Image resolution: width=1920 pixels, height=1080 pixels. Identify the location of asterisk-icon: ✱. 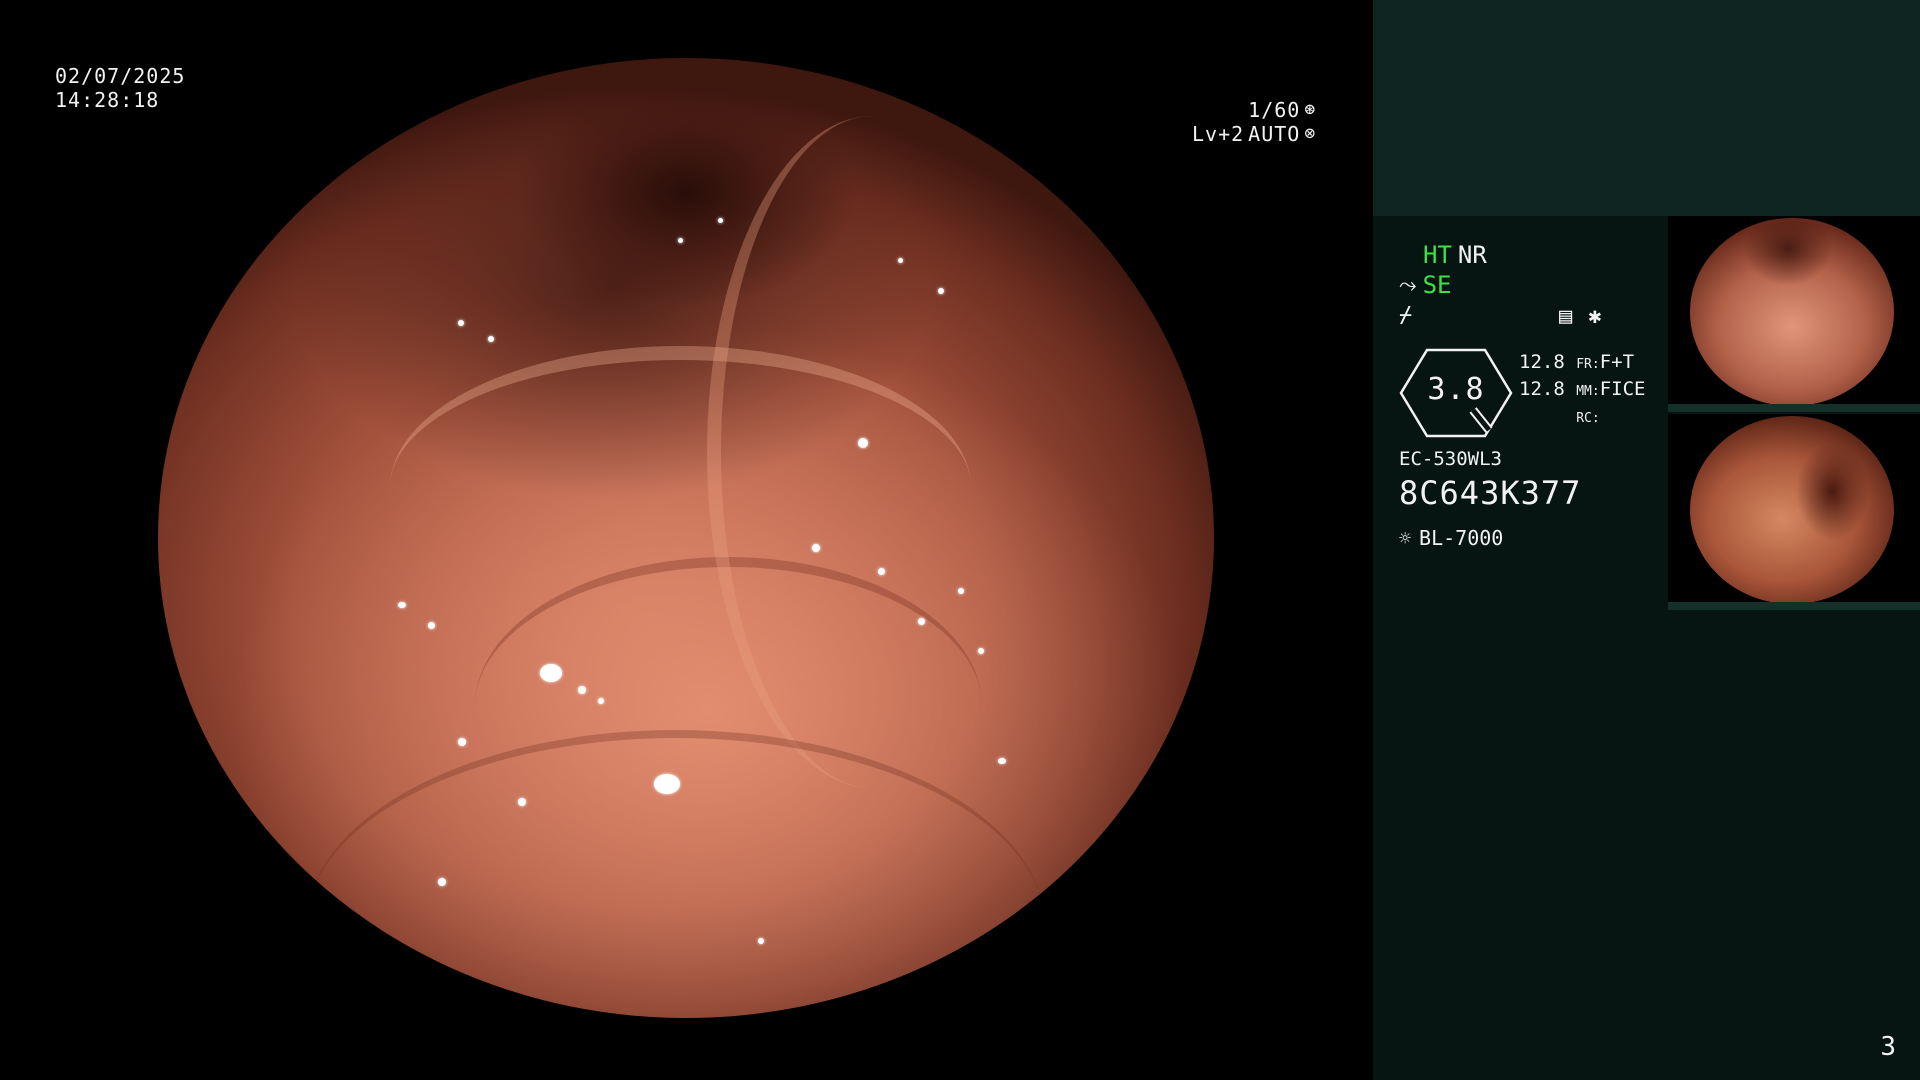
(1595, 316).